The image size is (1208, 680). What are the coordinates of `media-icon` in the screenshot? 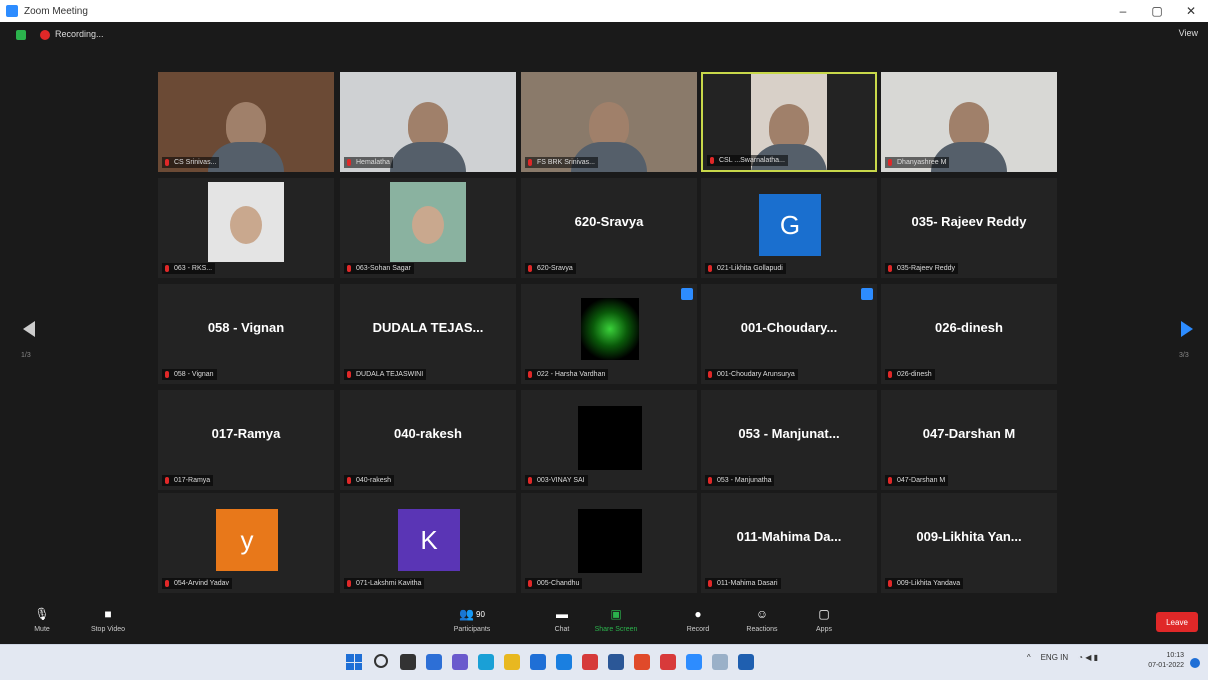 It's located at (668, 662).